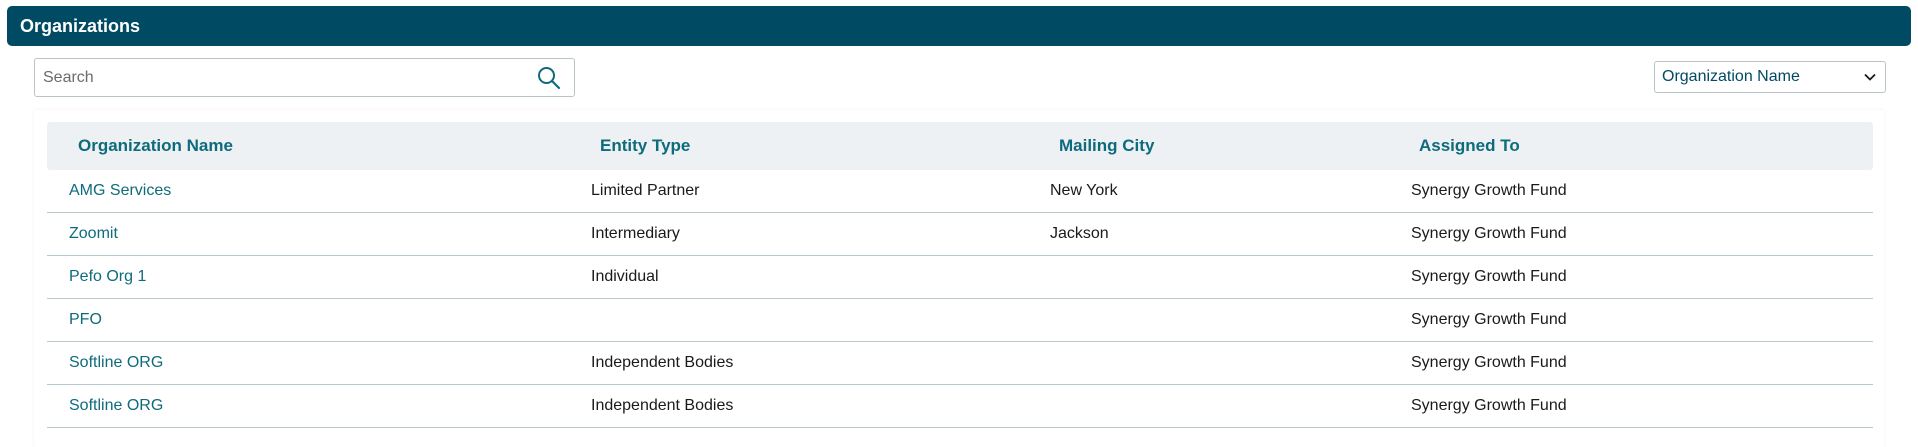 Image resolution: width=1918 pixels, height=447 pixels. Describe the element at coordinates (1731, 76) in the screenshot. I see `sort-select-value: Organization Name` at that location.